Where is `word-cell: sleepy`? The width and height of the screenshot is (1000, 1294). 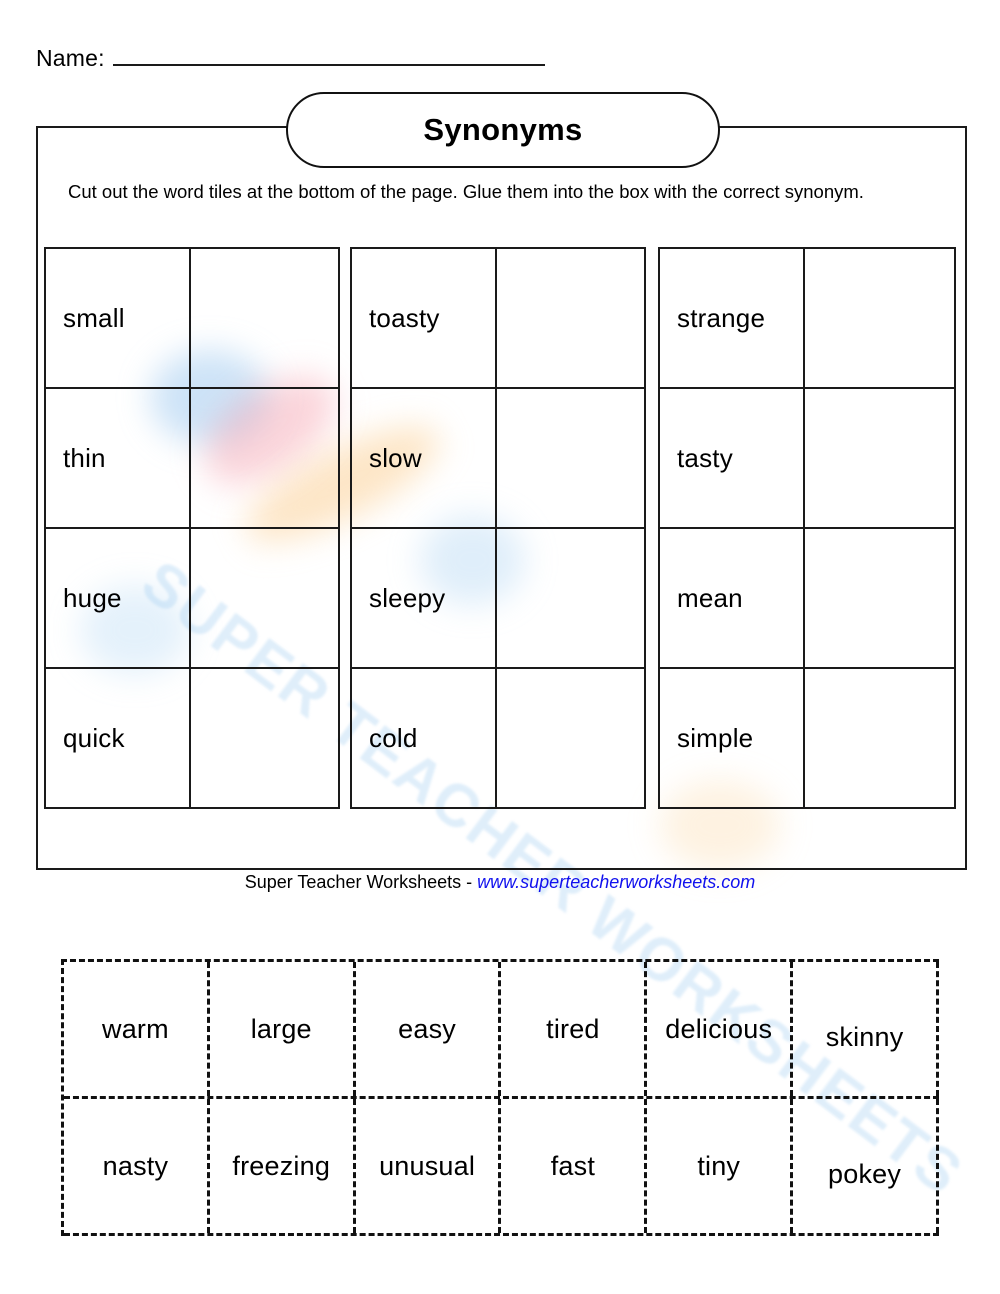
word-cell: sleepy is located at coordinates (424, 598).